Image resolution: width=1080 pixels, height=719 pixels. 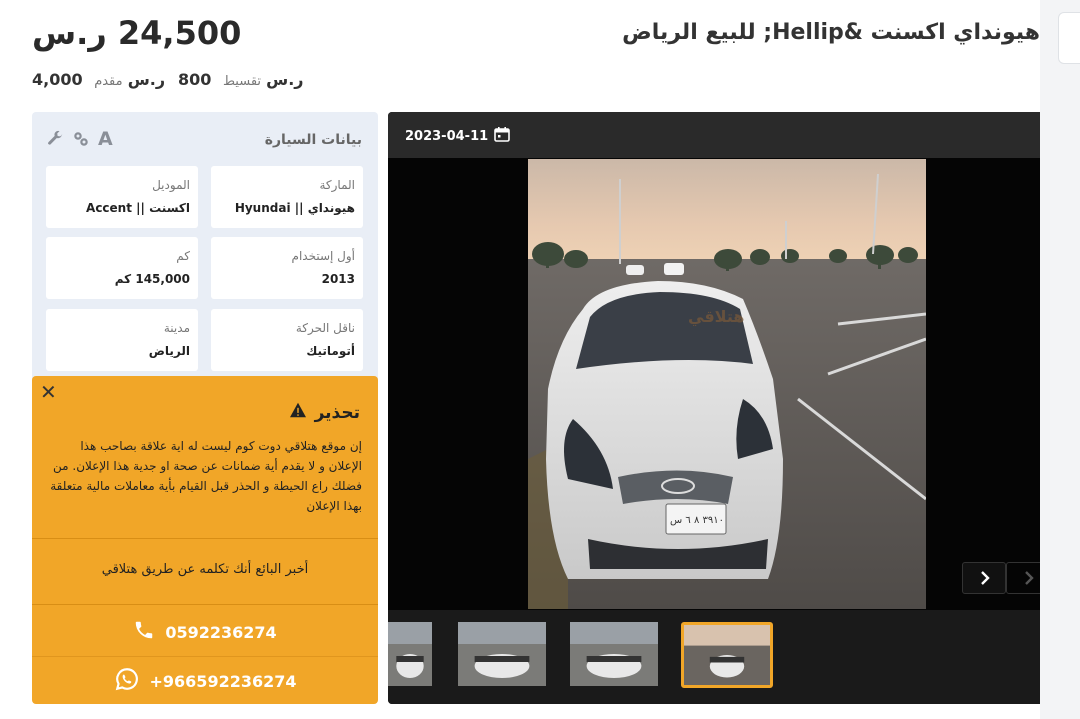 I want to click on phone-icon, so click(x=144, y=632).